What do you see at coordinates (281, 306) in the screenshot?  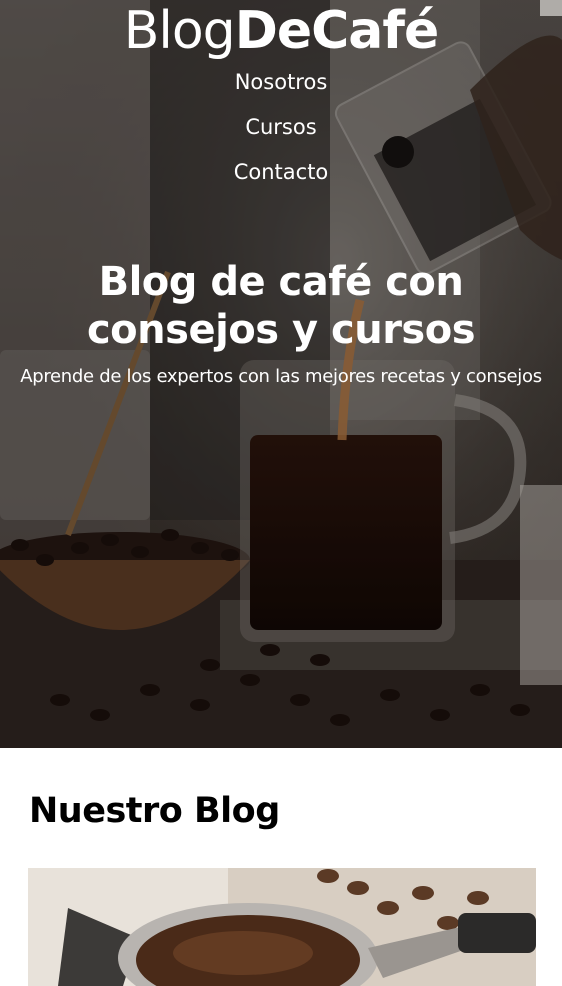 I see `hero-title: Blog de café con consejos y cursos` at bounding box center [281, 306].